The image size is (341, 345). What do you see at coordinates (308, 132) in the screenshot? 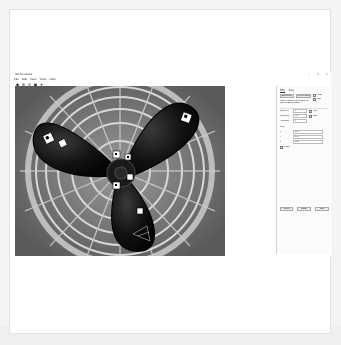
I see `pose-x-field: 0.00` at bounding box center [308, 132].